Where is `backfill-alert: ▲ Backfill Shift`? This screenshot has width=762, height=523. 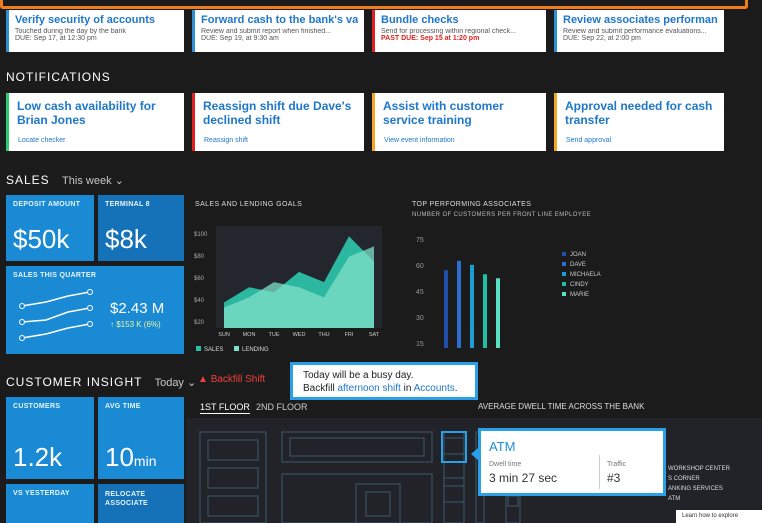 backfill-alert: ▲ Backfill Shift is located at coordinates (231, 379).